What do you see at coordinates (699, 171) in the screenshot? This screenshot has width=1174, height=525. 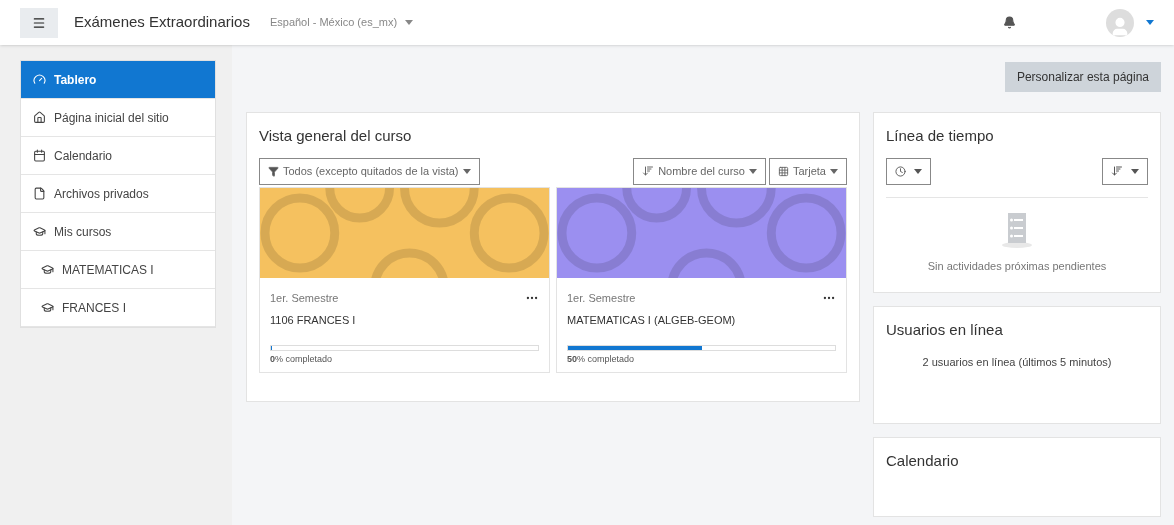 I see `sort-dropdown: Nombre del curso` at bounding box center [699, 171].